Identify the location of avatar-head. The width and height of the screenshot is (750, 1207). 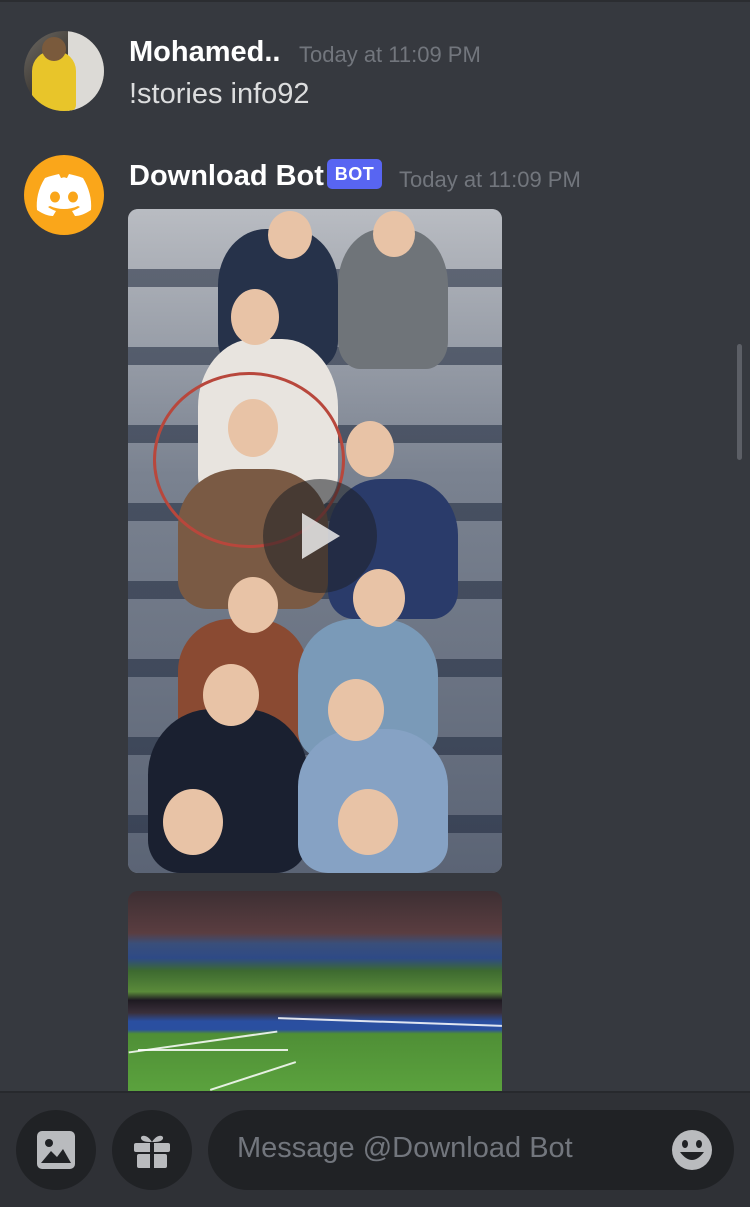
(54, 49).